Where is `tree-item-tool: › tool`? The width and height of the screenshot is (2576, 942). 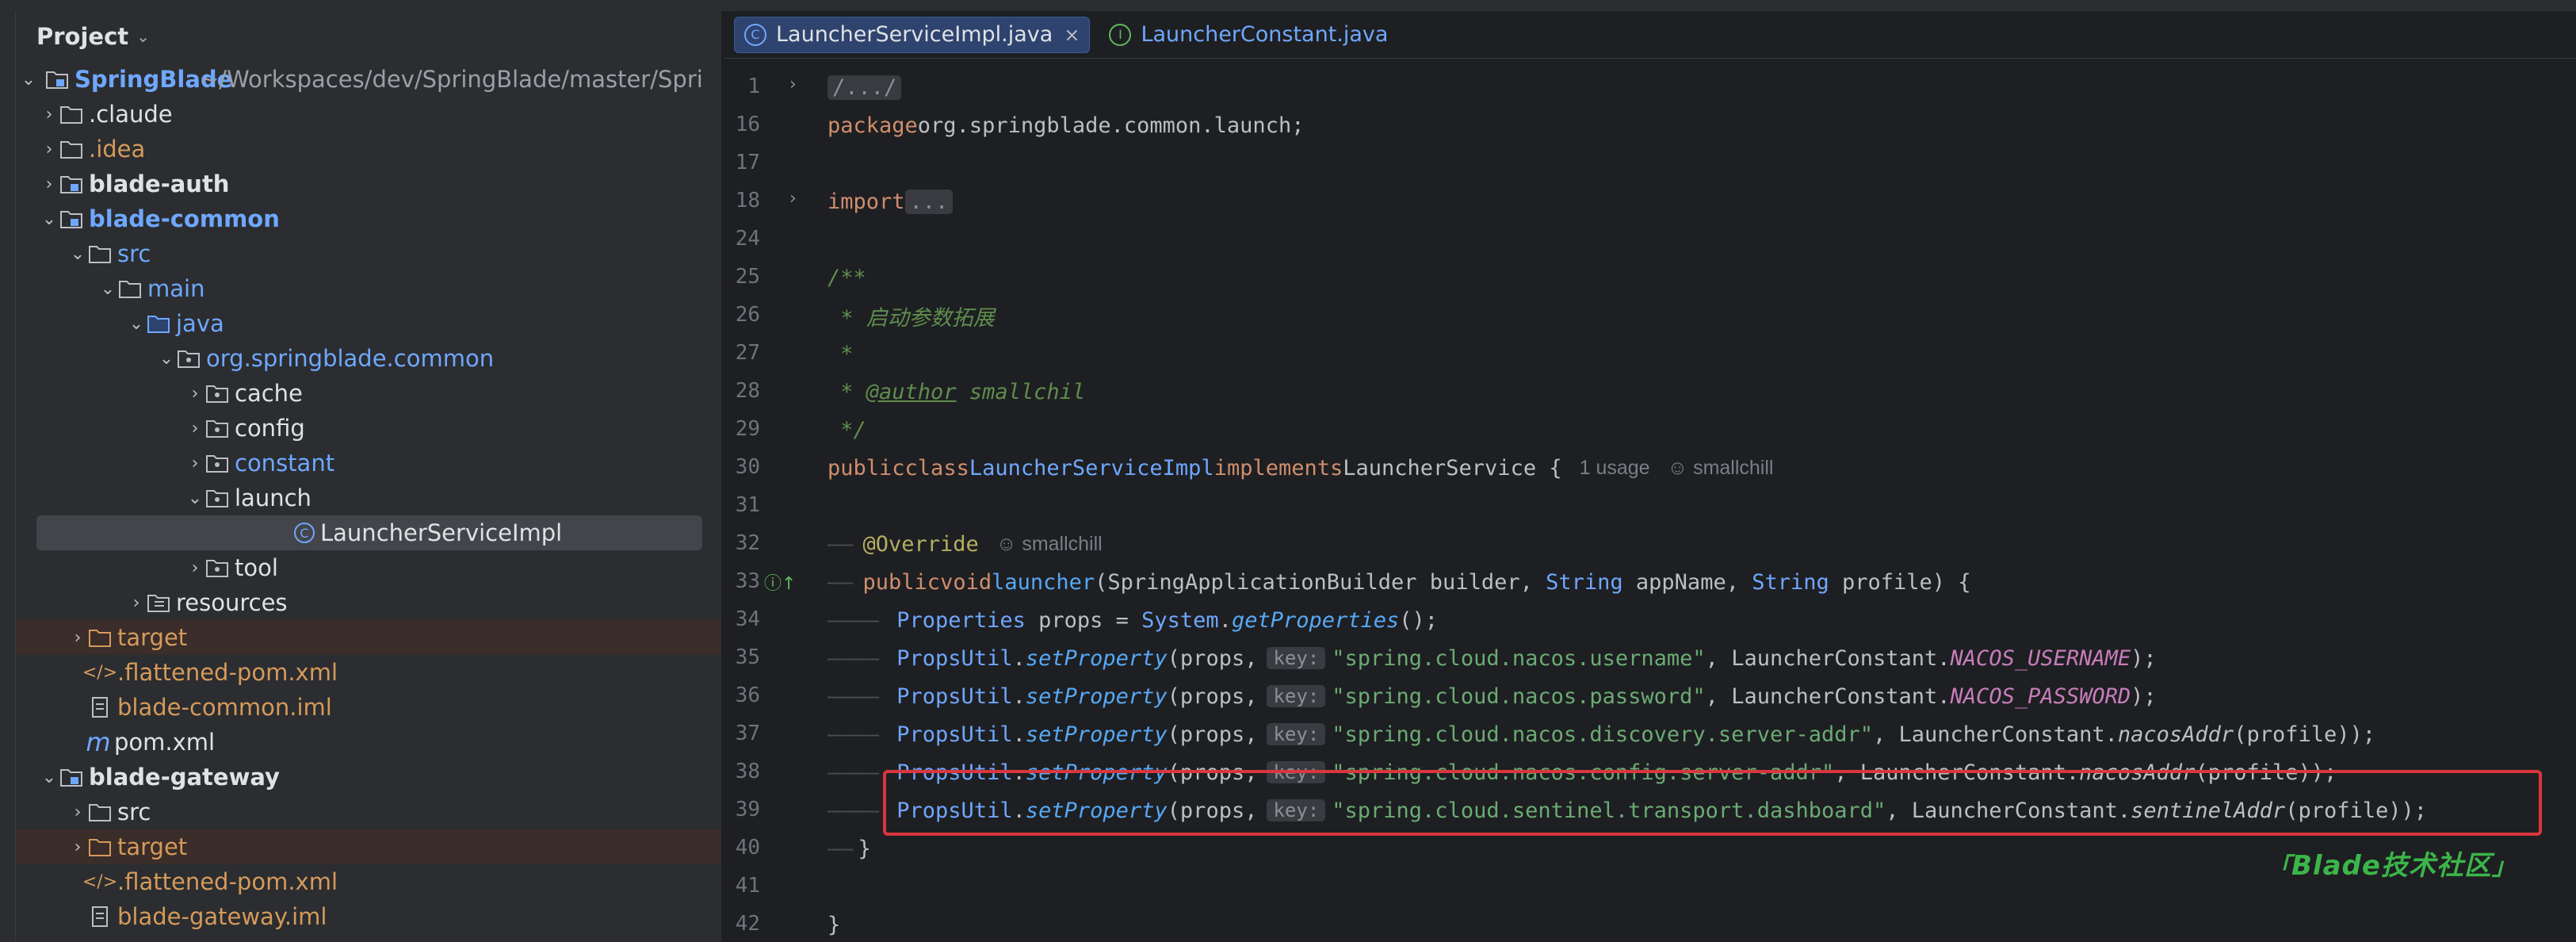 tree-item-tool: › tool is located at coordinates (368, 567).